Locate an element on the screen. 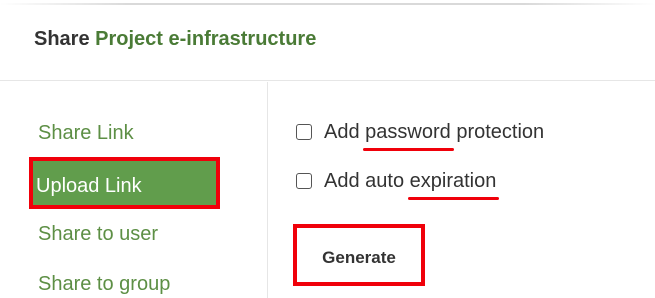 The width and height of the screenshot is (655, 298). sidebar-item-share-to-group: Share to group is located at coordinates (104, 284).